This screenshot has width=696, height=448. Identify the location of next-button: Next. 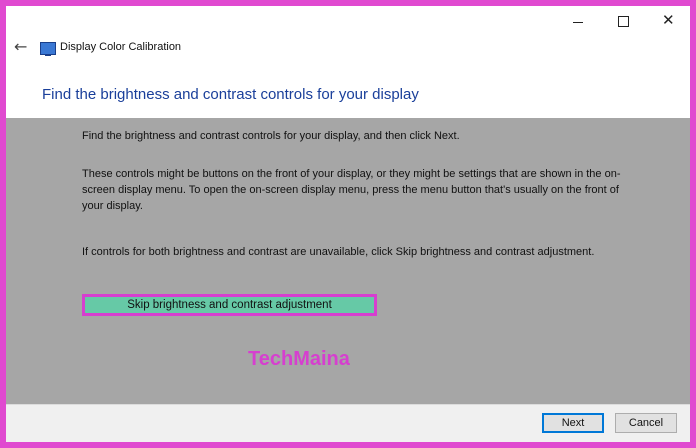
(573, 423).